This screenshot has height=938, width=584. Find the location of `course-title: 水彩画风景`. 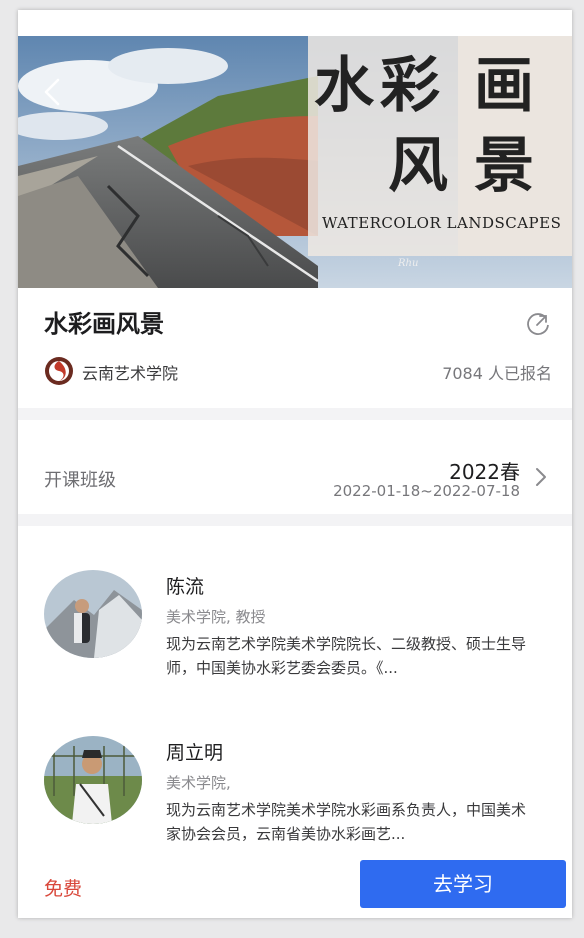

course-title: 水彩画风景 is located at coordinates (104, 324).